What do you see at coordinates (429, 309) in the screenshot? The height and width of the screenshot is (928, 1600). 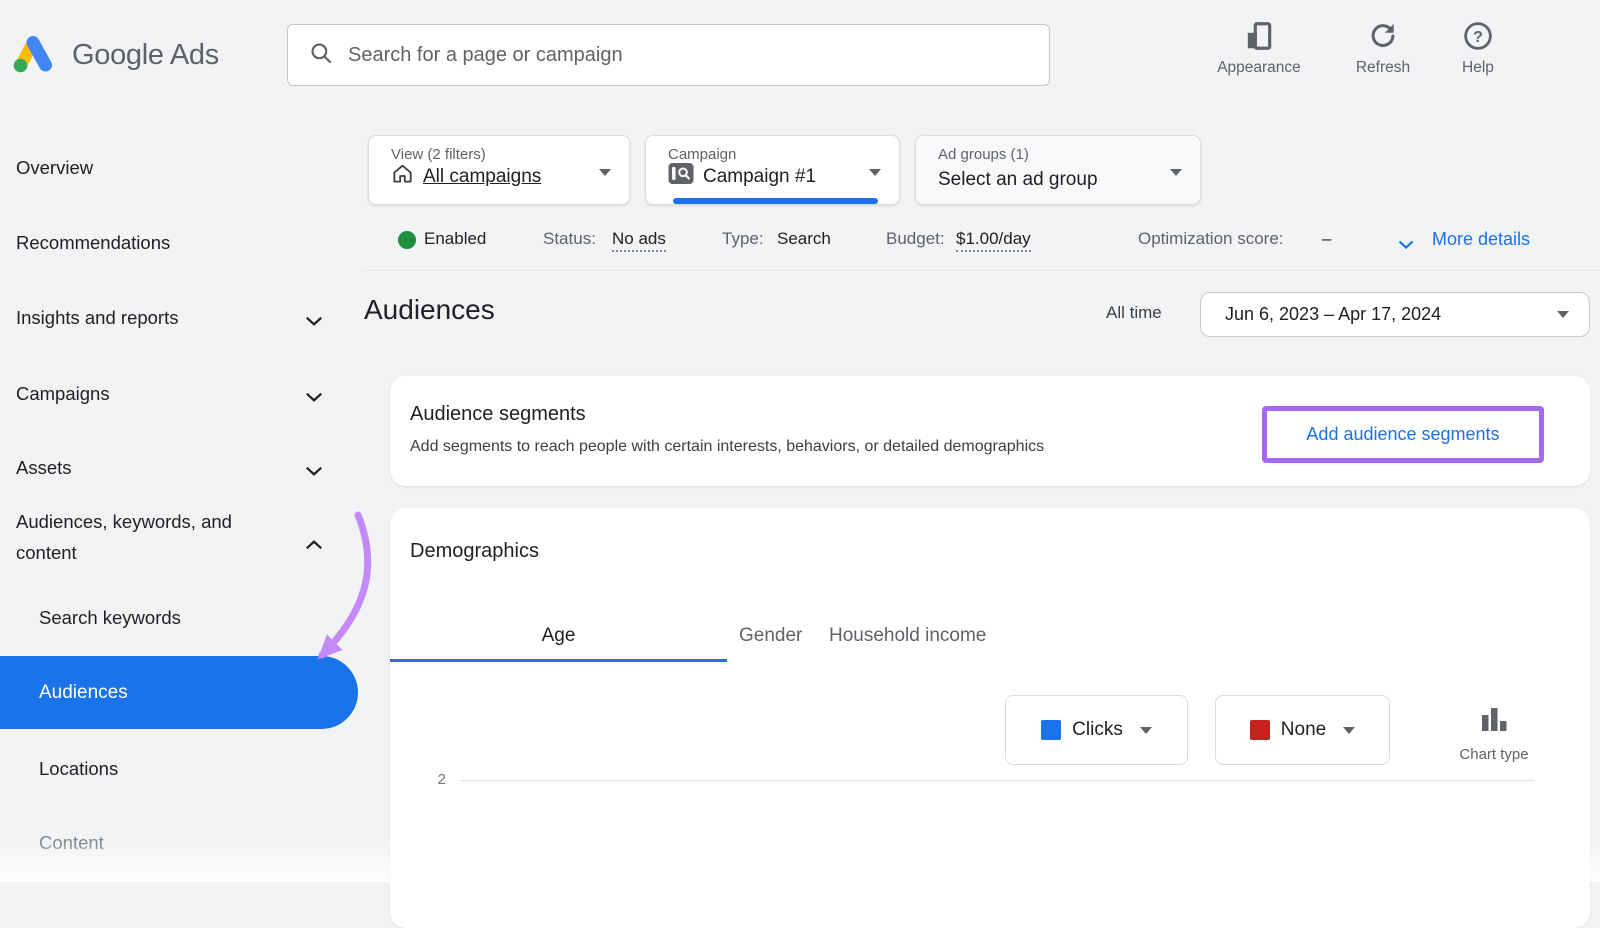 I see `page-title: Audiences` at bounding box center [429, 309].